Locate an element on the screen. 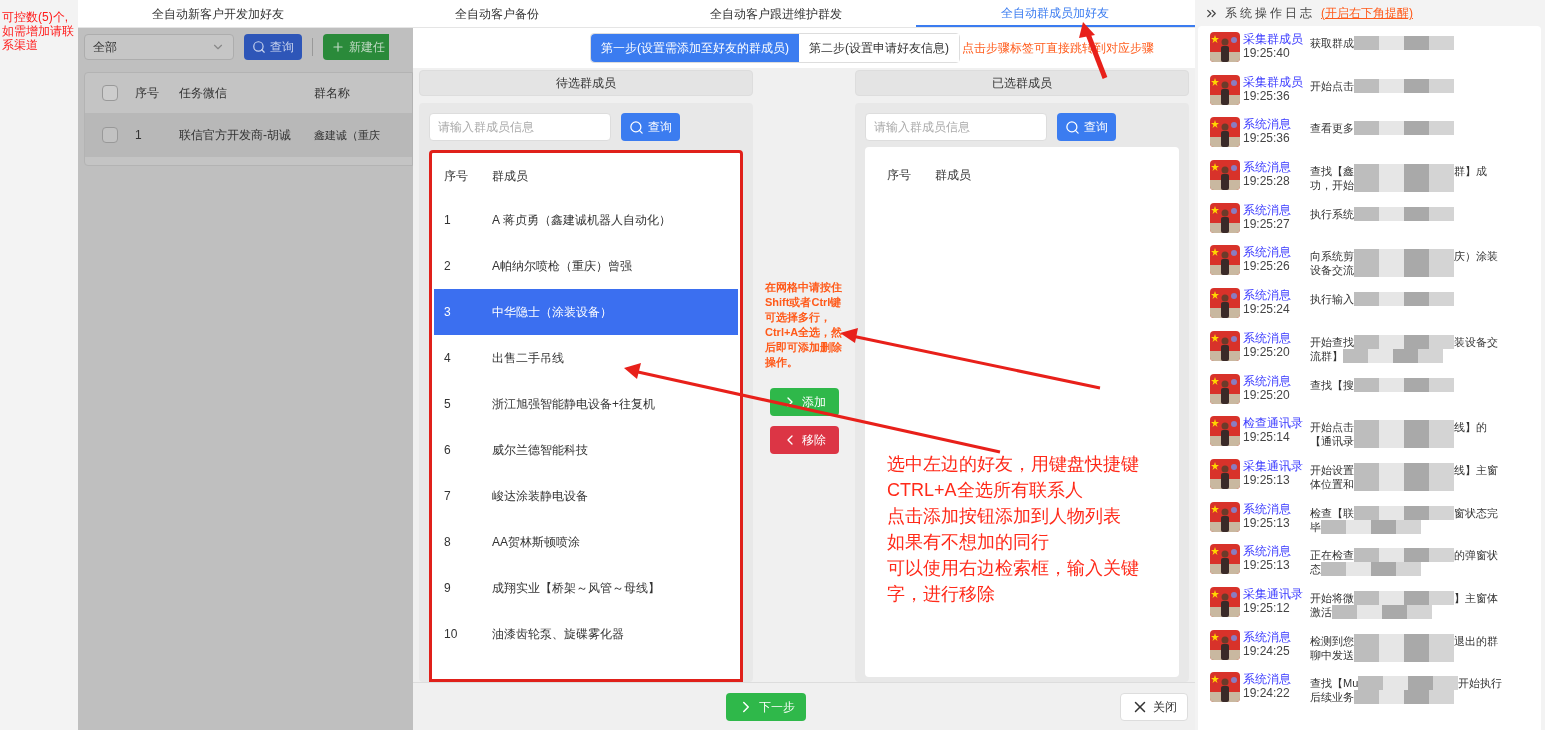 The image size is (1545, 730). member-name: 出售二手吊线 is located at coordinates (528, 358).